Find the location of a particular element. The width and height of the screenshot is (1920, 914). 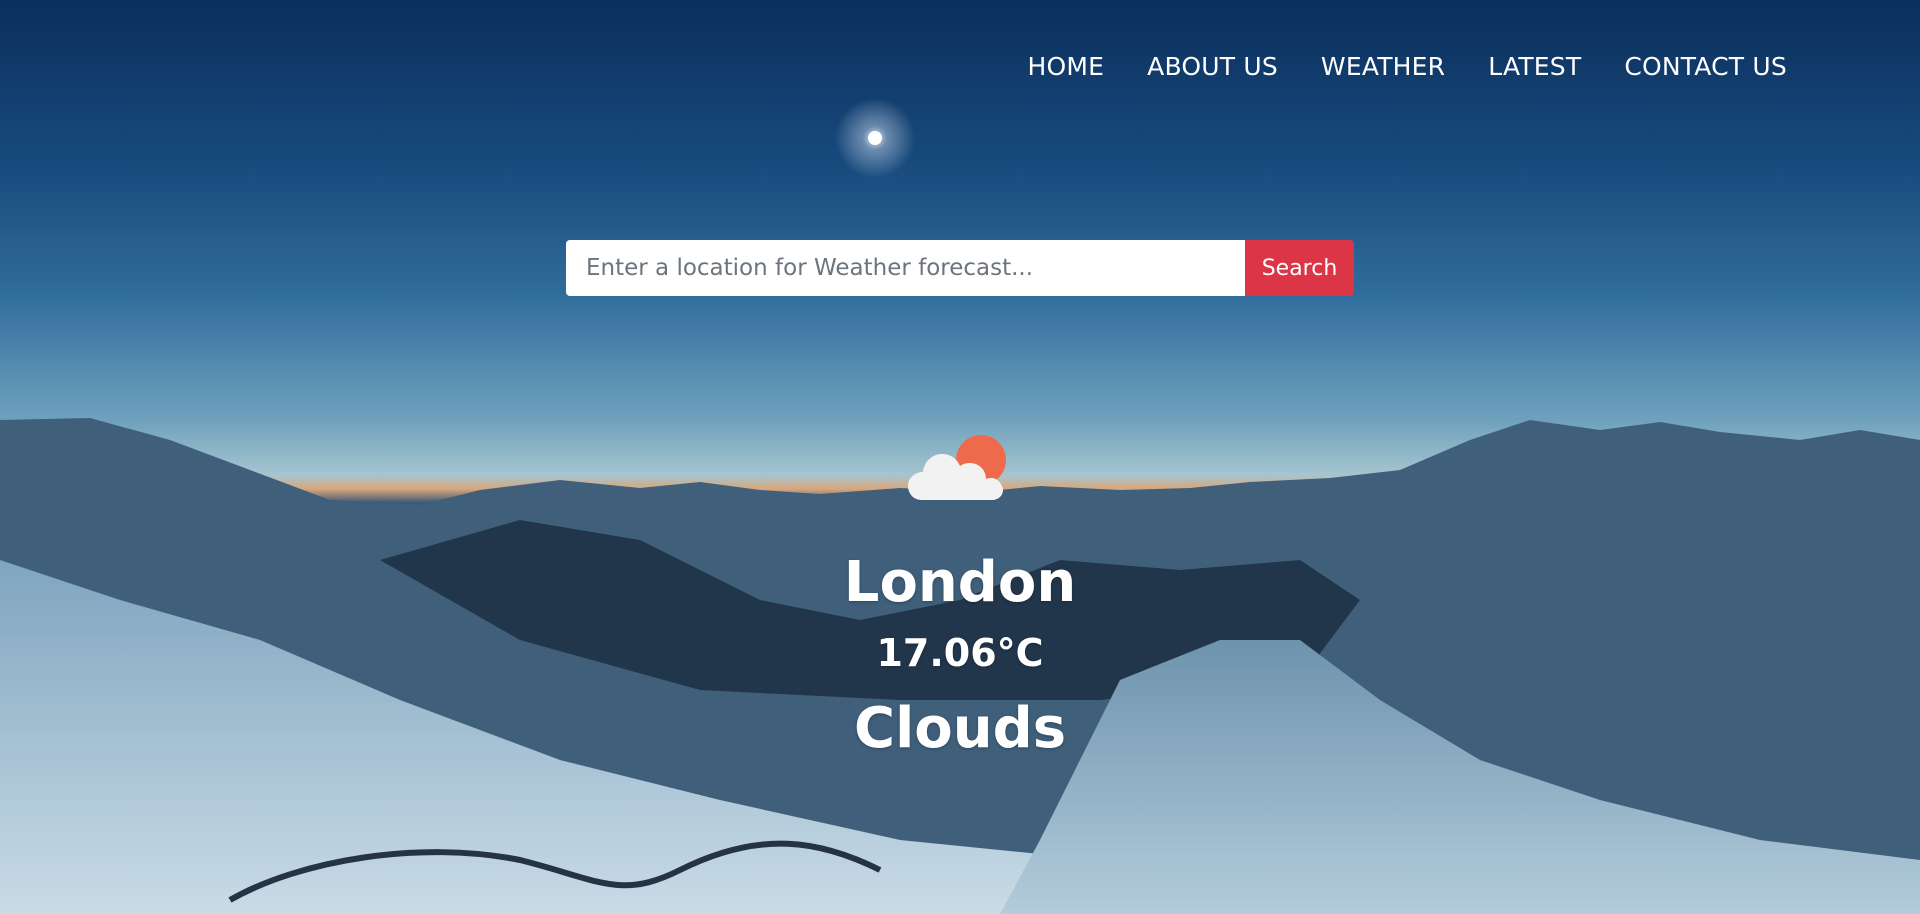

weather-condition: Clouds is located at coordinates (960, 728).